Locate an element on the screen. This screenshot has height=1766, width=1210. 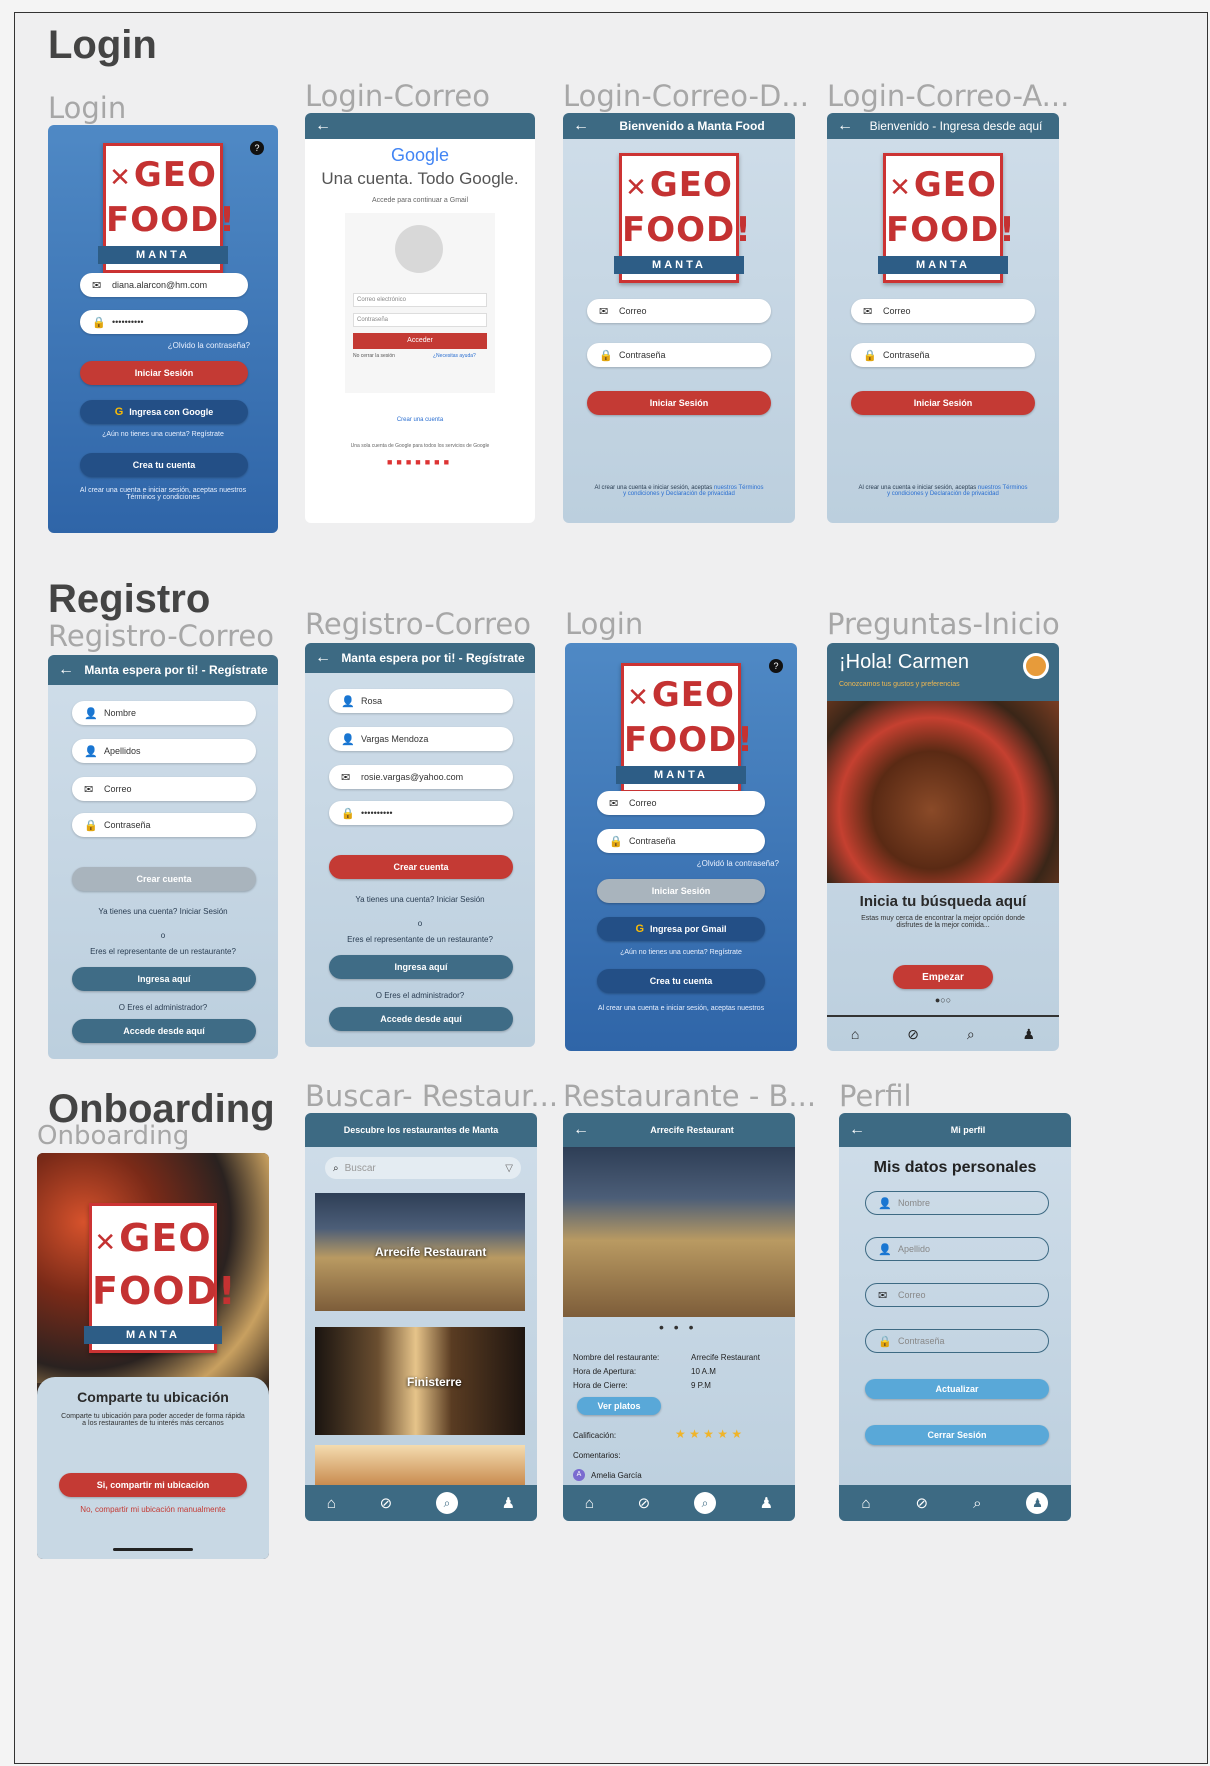
avatar is located at coordinates (1036, 666).